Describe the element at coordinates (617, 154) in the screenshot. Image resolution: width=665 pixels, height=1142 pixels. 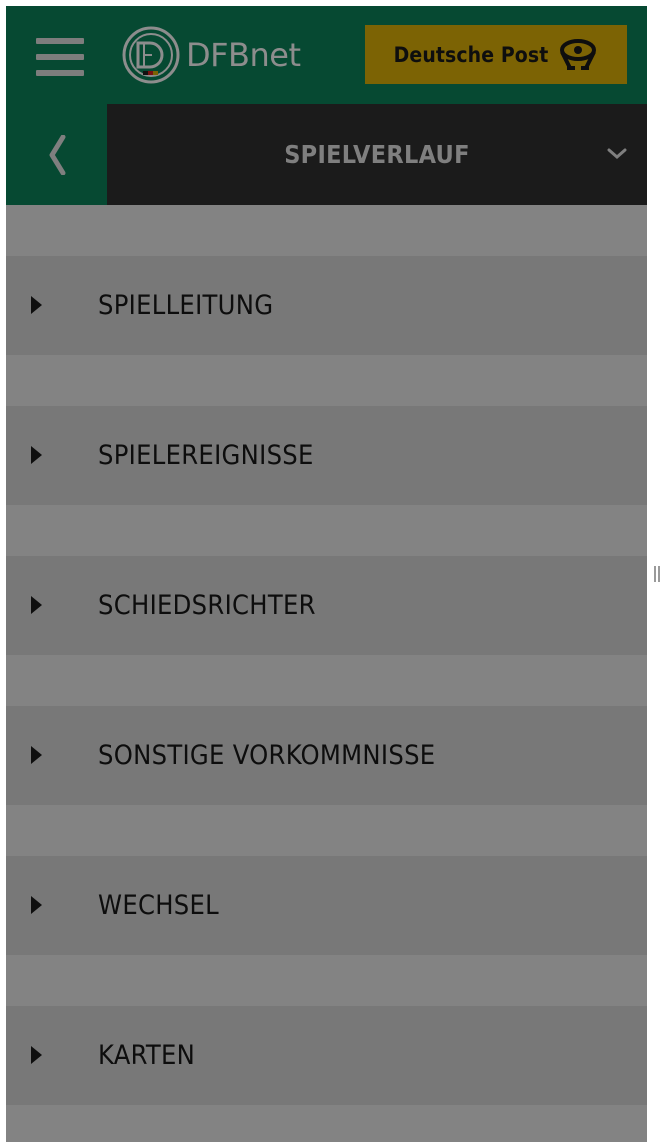
I see `chevron-down-icon` at that location.